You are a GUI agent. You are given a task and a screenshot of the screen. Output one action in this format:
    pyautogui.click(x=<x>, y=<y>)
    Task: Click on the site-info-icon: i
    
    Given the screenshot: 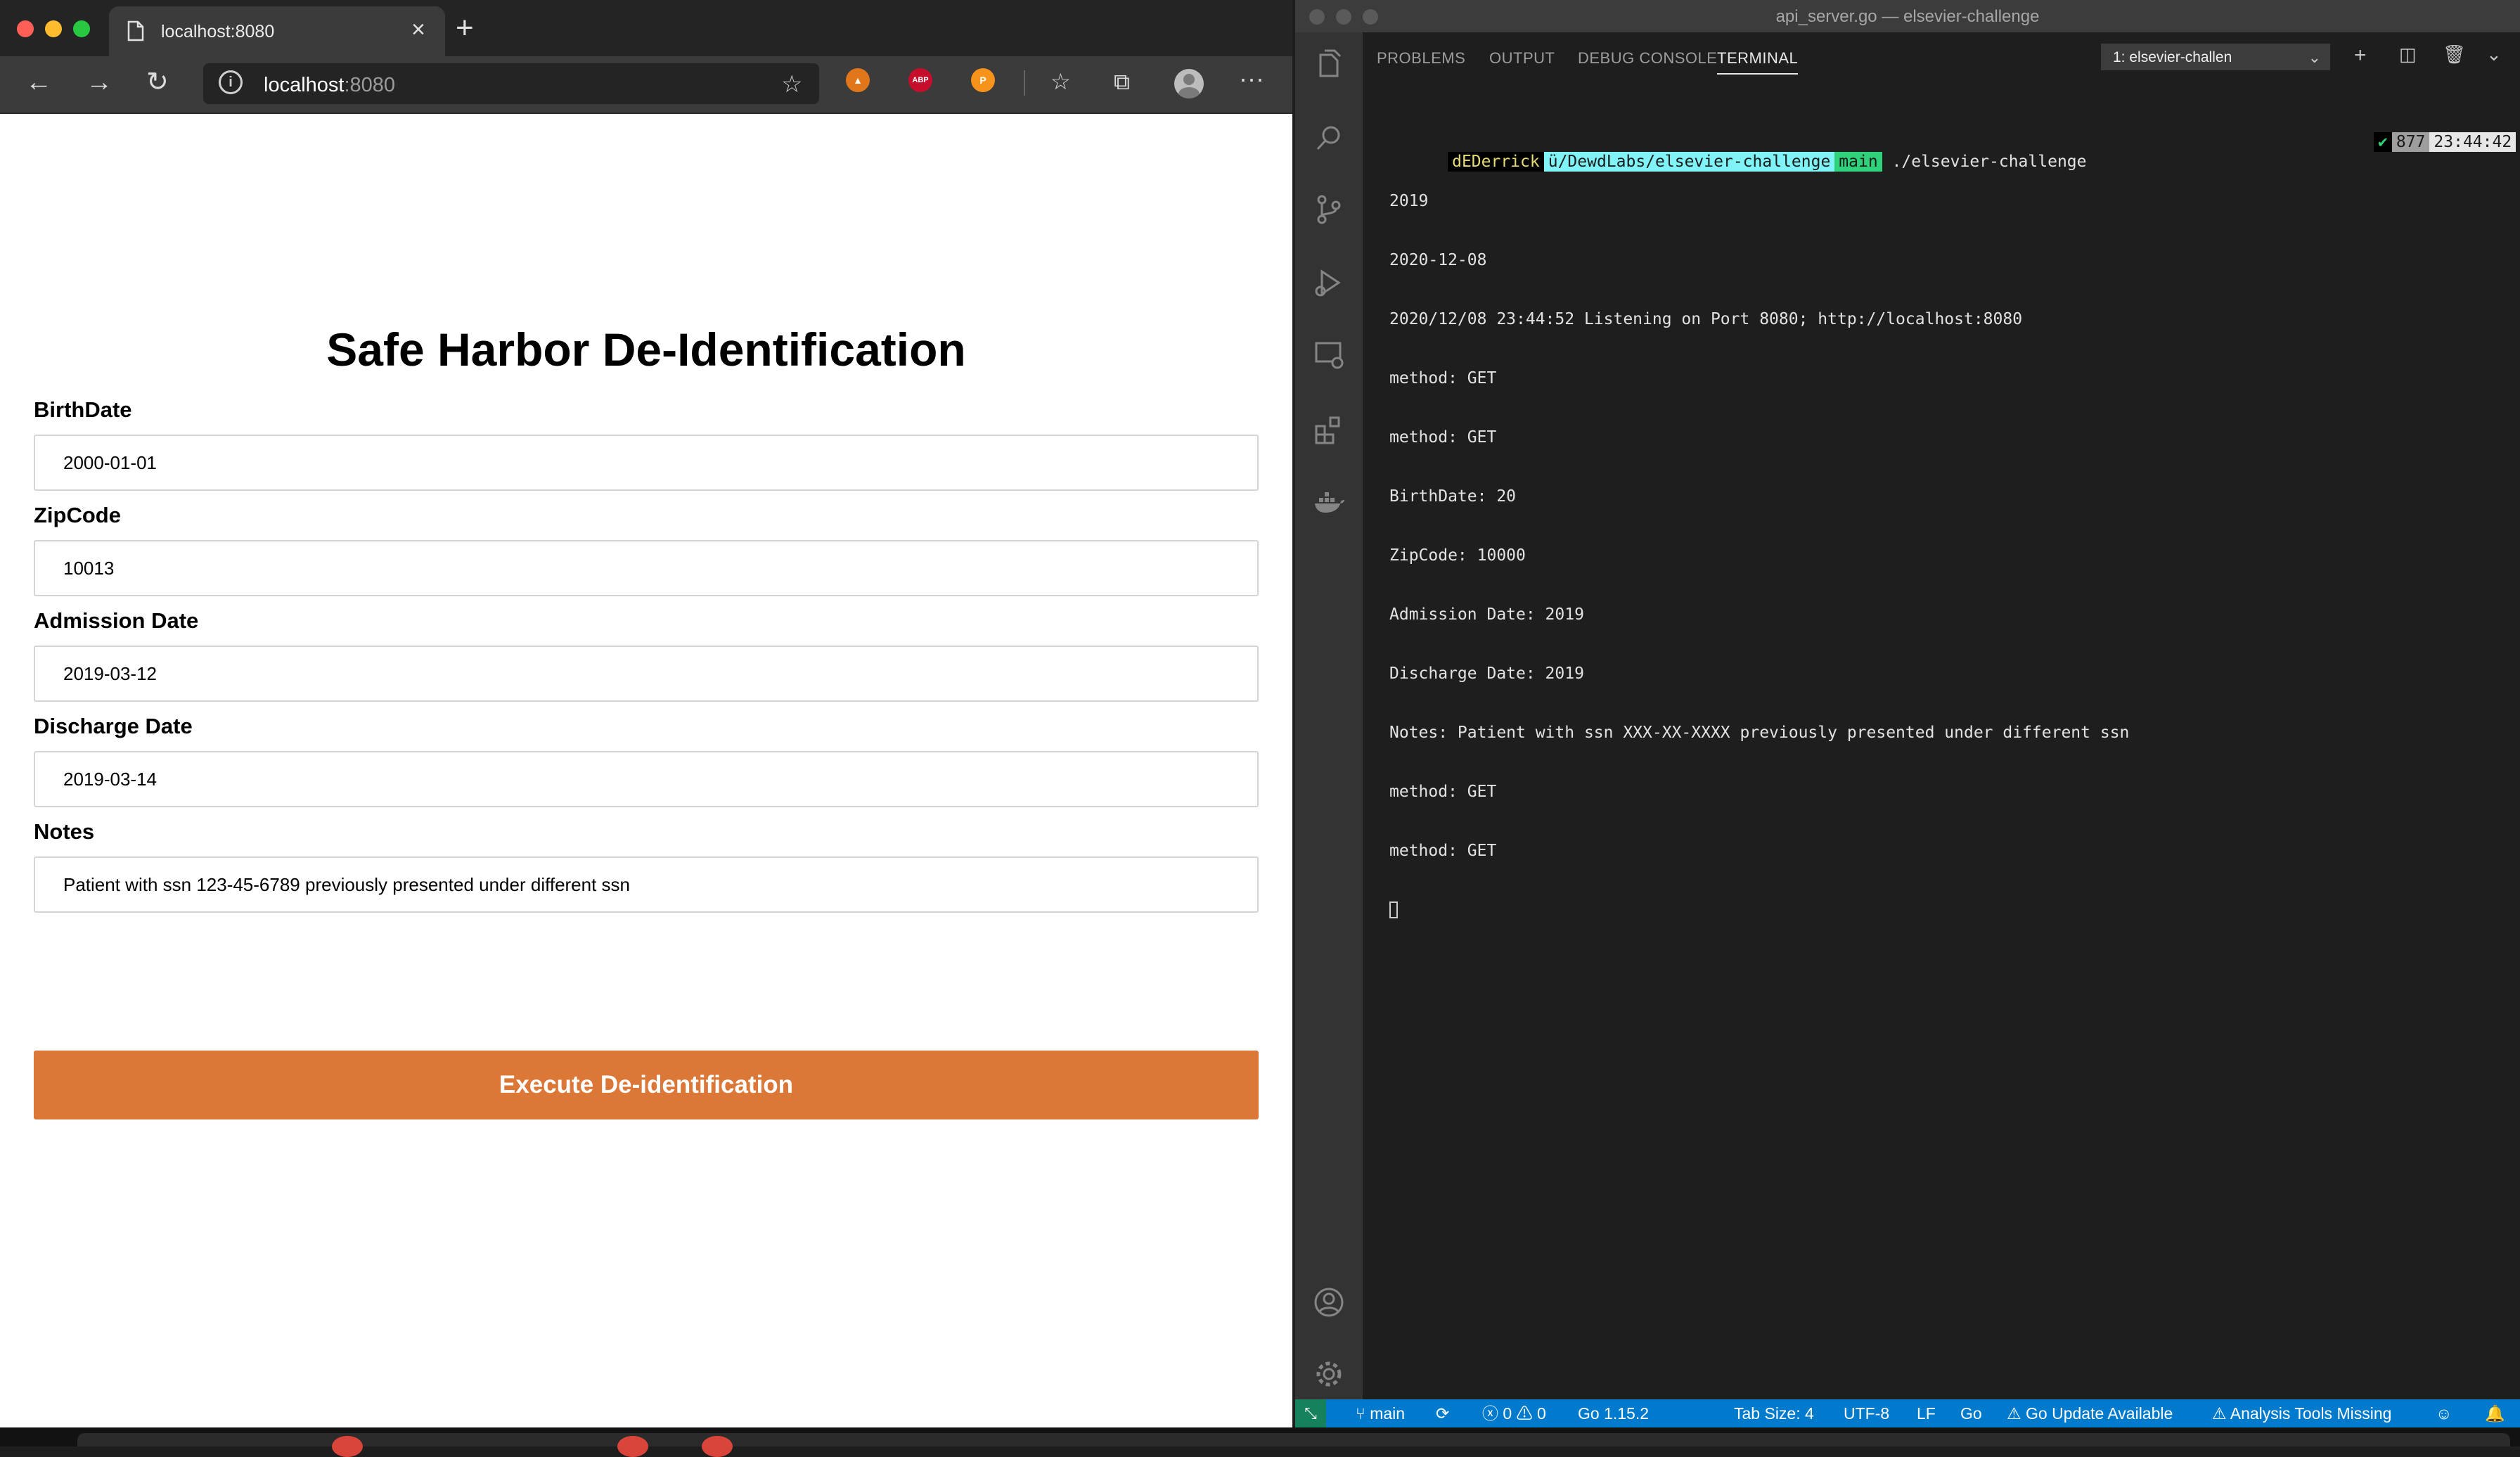 What is the action you would take?
    pyautogui.click(x=231, y=82)
    